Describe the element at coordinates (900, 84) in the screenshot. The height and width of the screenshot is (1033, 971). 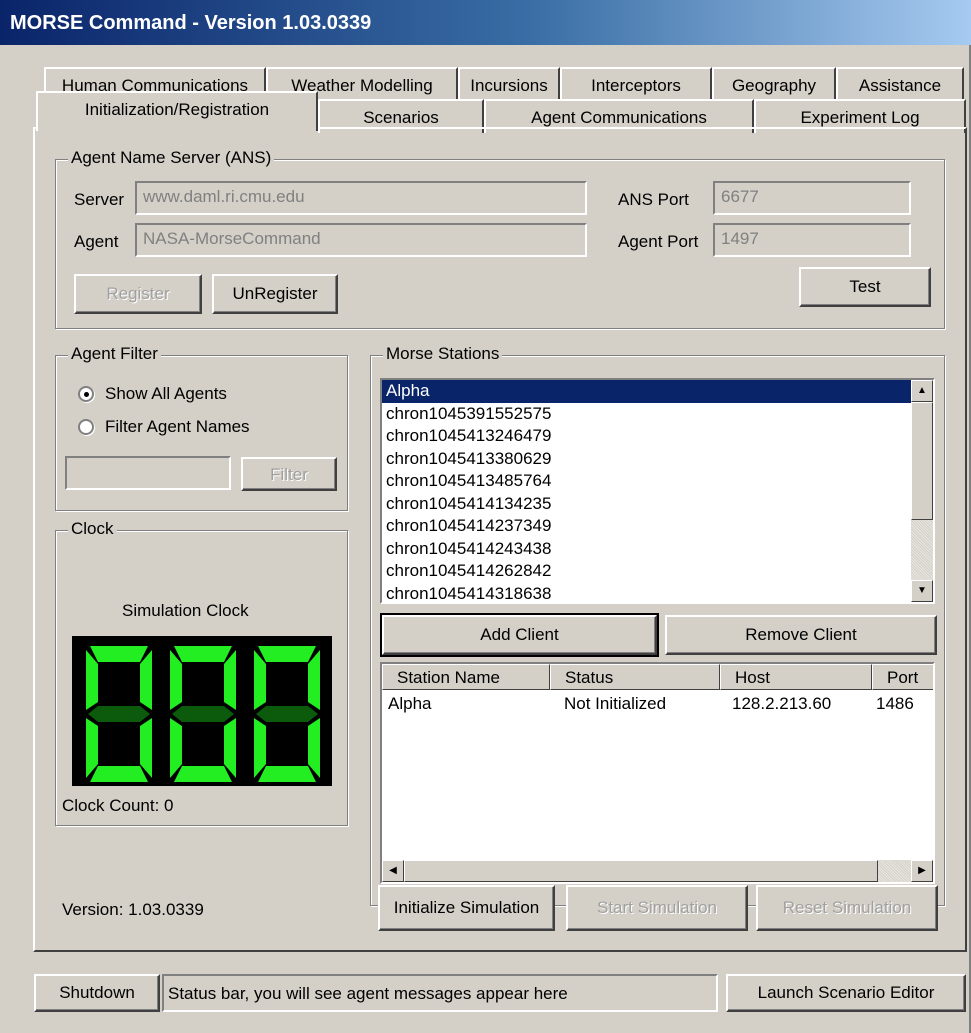
I see `tab-assistance: Assistance` at that location.